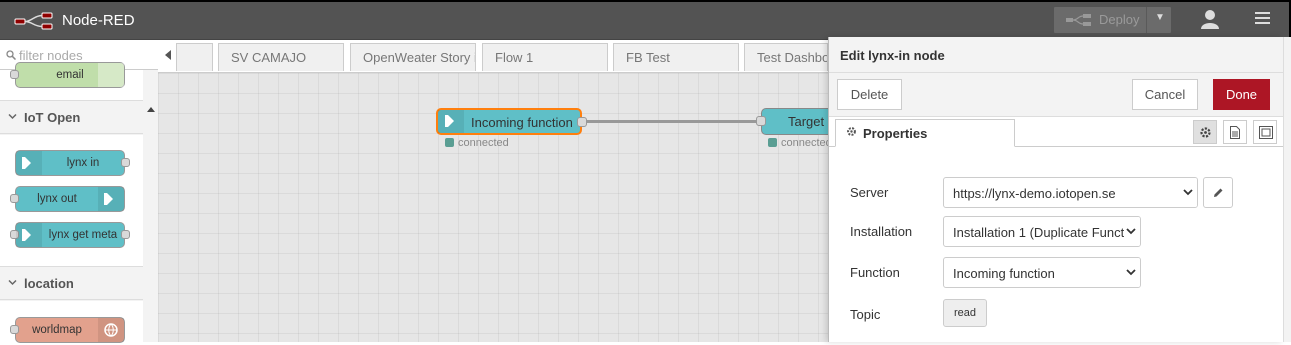  What do you see at coordinates (52, 117) in the screenshot?
I see `category-label: IoT Open` at bounding box center [52, 117].